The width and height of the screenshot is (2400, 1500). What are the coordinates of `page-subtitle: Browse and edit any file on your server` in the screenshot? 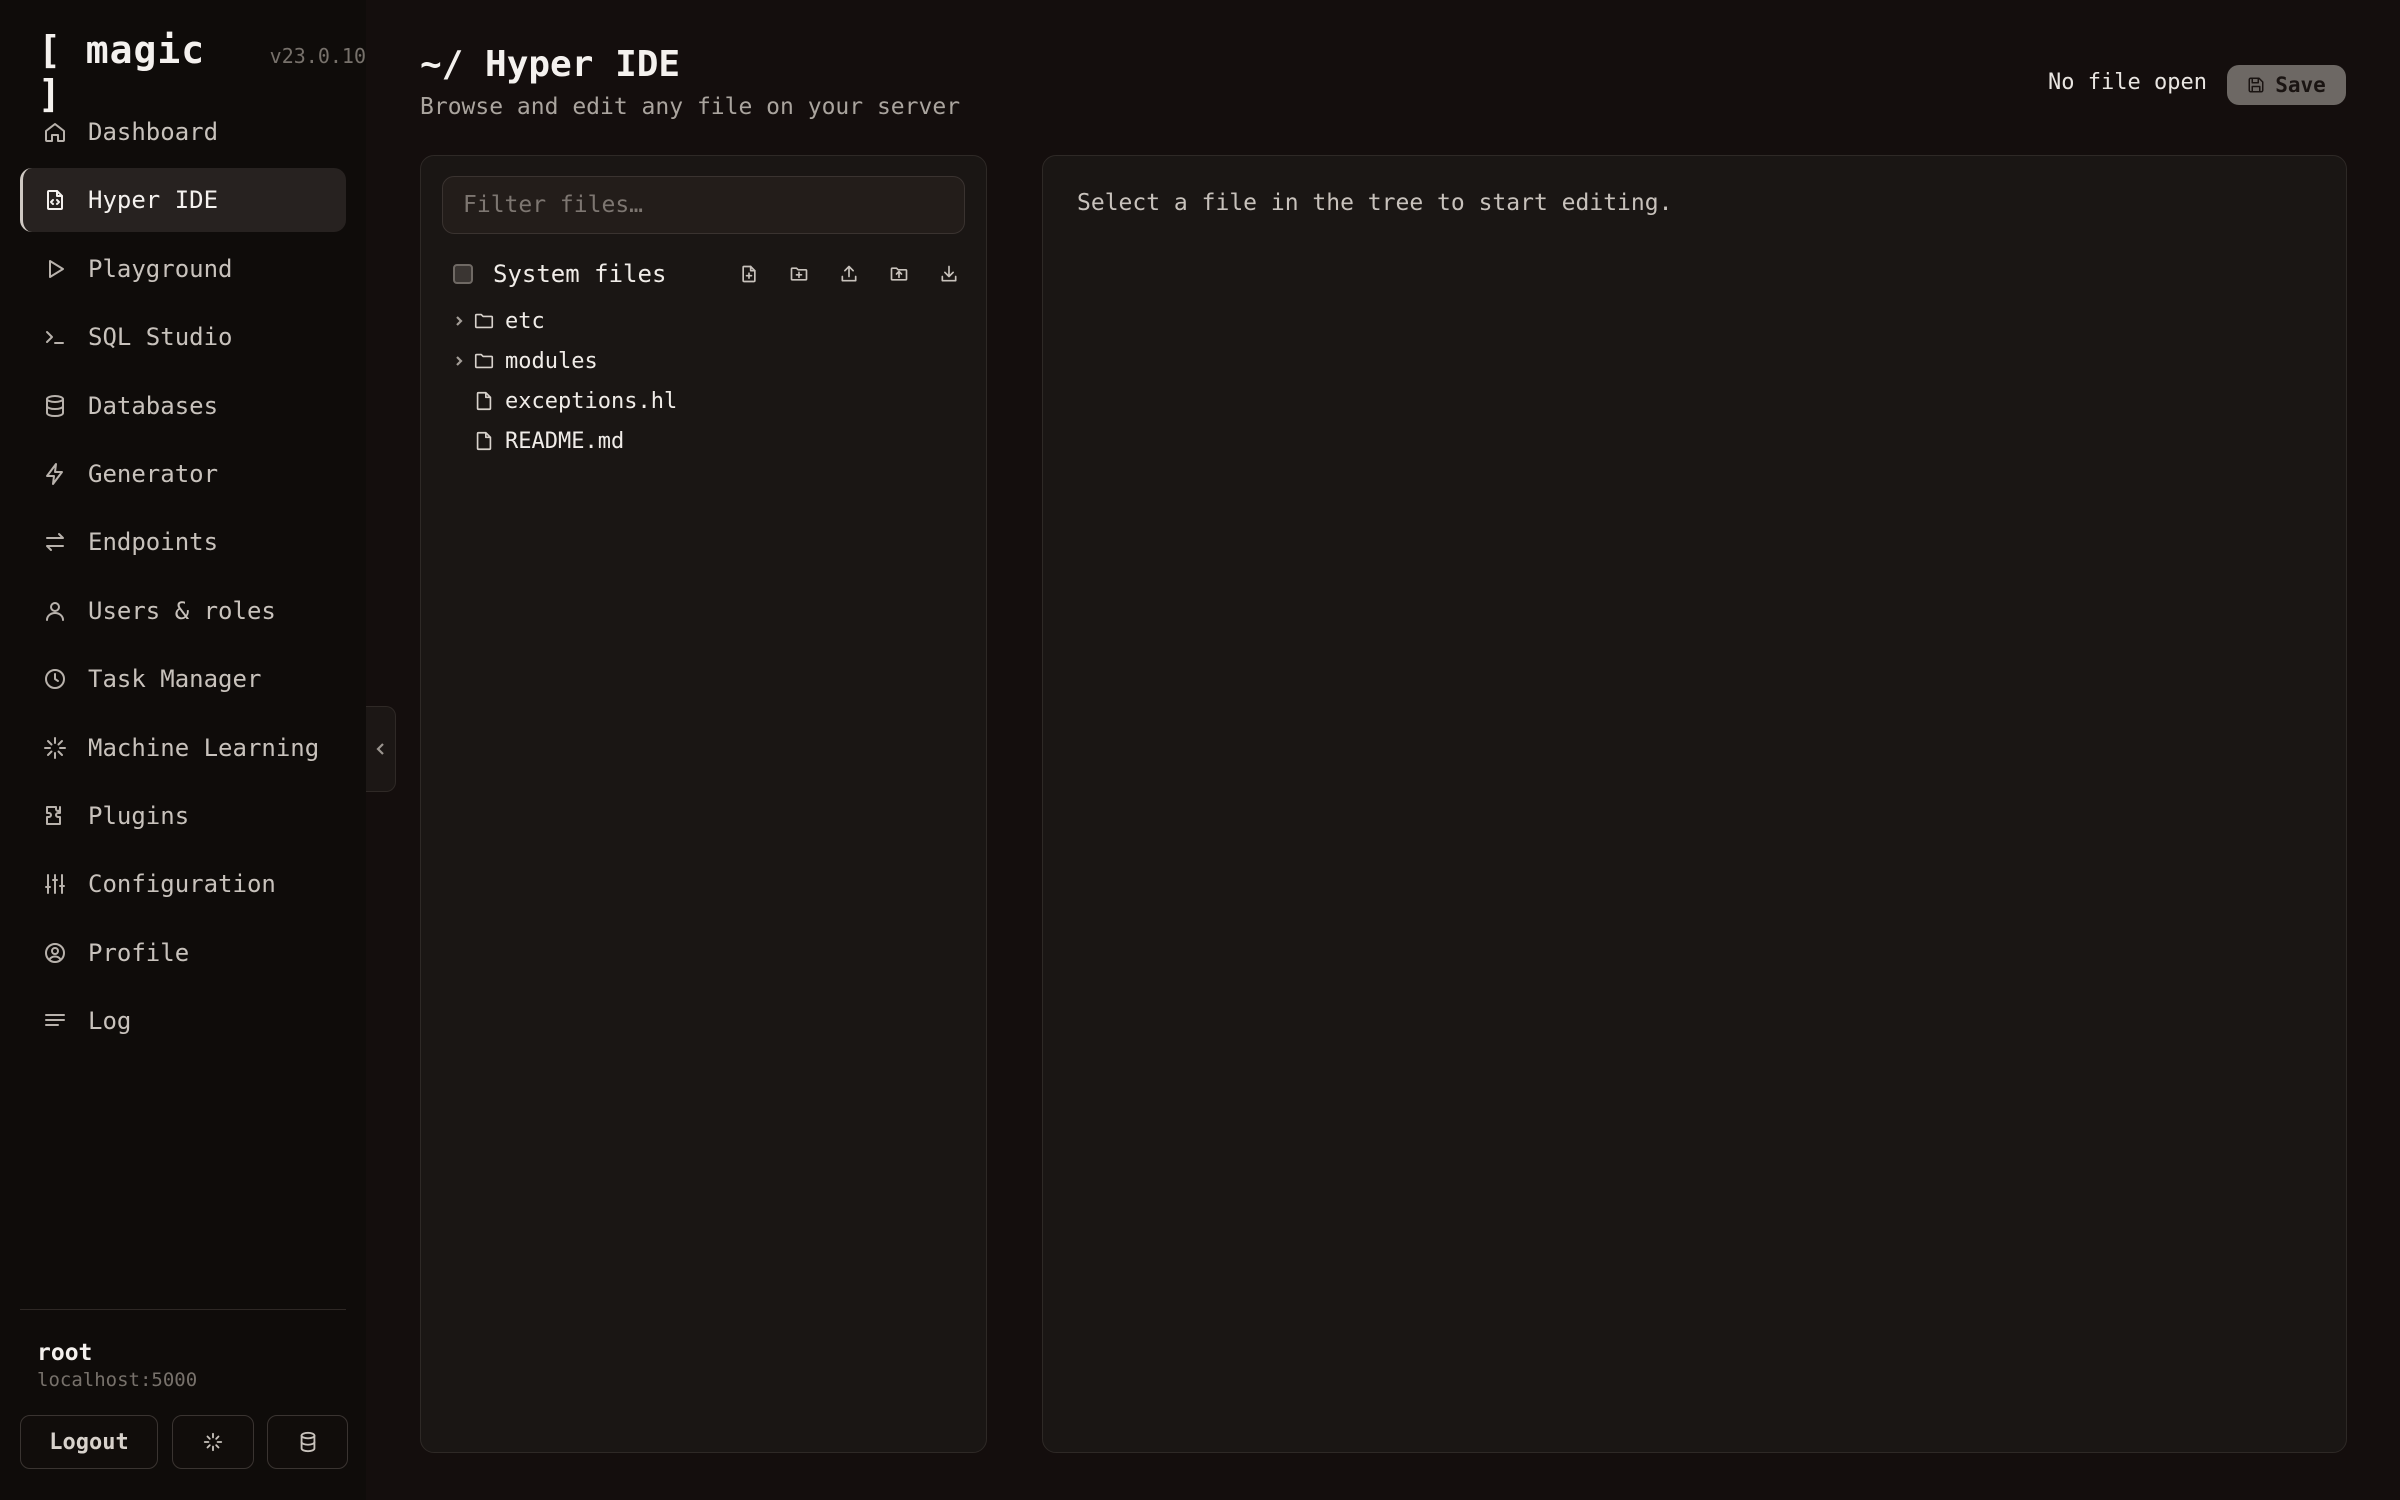 It's located at (690, 107).